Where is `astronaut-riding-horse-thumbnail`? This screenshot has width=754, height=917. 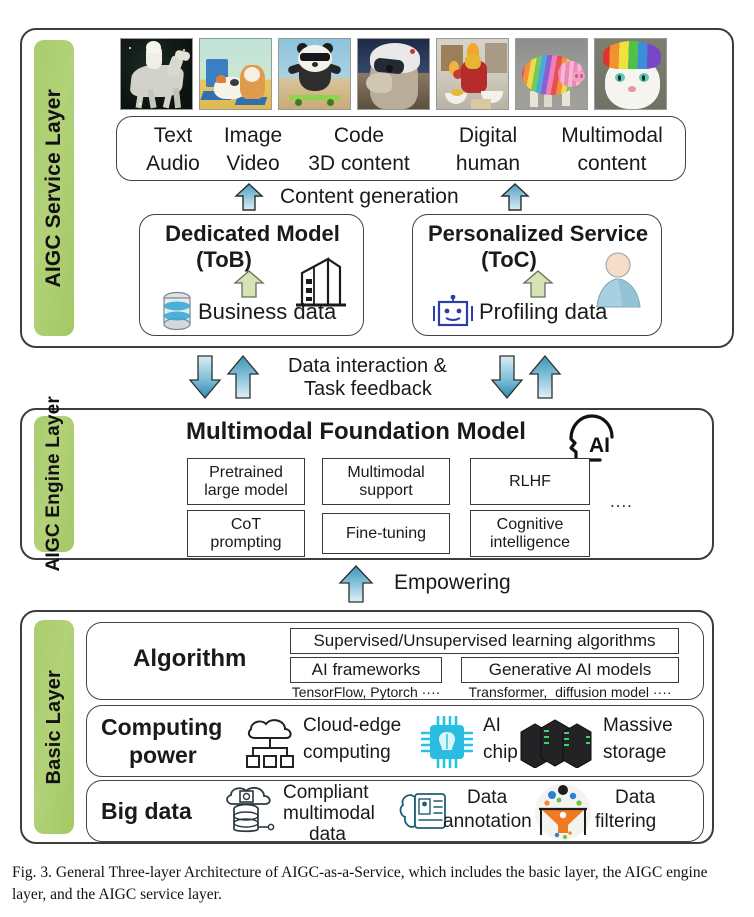
astronaut-riding-horse-thumbnail is located at coordinates (156, 74).